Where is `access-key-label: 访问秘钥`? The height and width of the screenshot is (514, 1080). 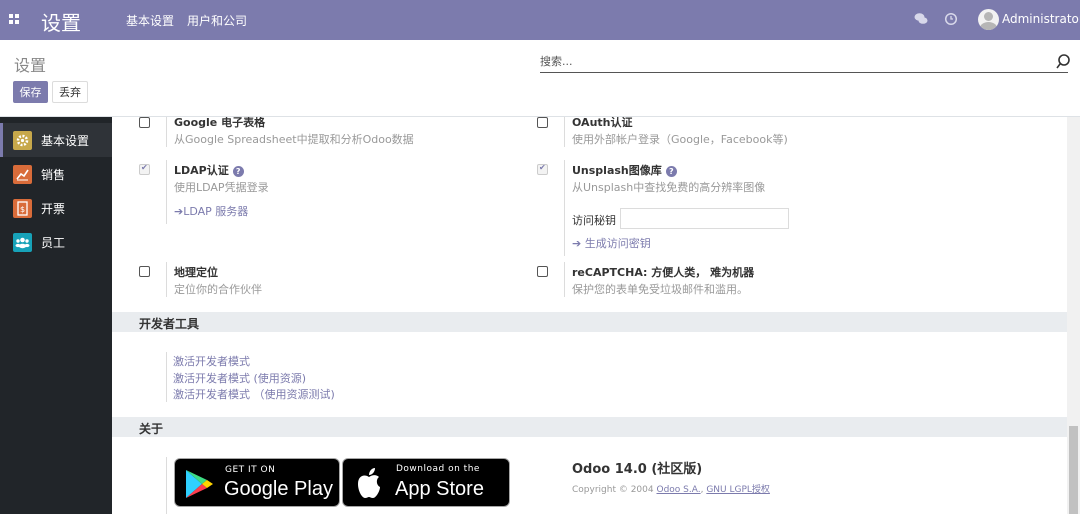
access-key-label: 访问秘钥 is located at coordinates (594, 220).